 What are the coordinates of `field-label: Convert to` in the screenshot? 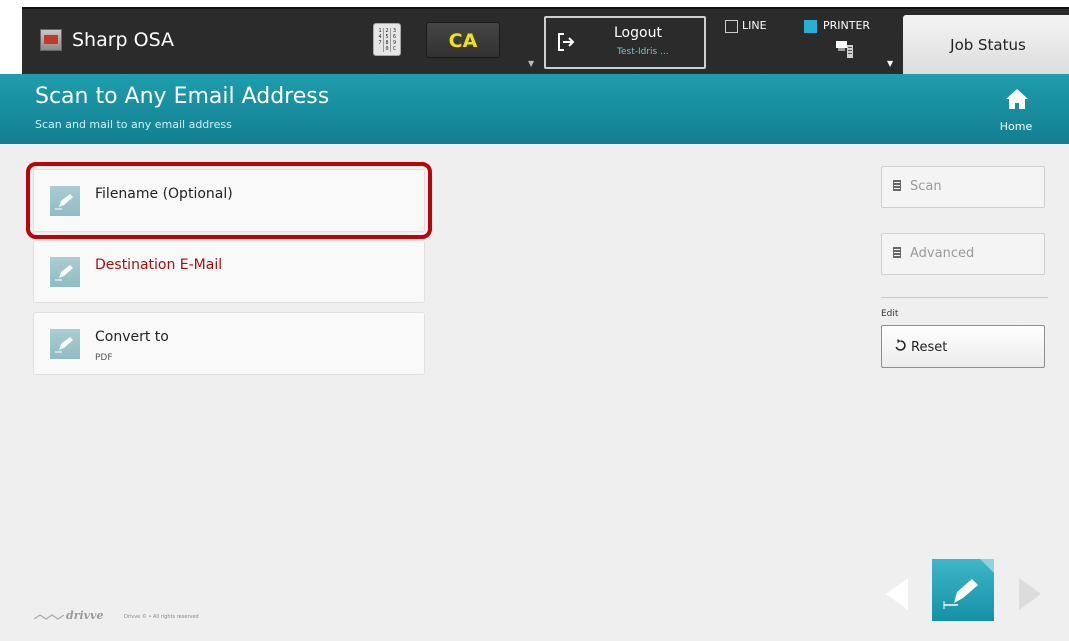 It's located at (132, 337).